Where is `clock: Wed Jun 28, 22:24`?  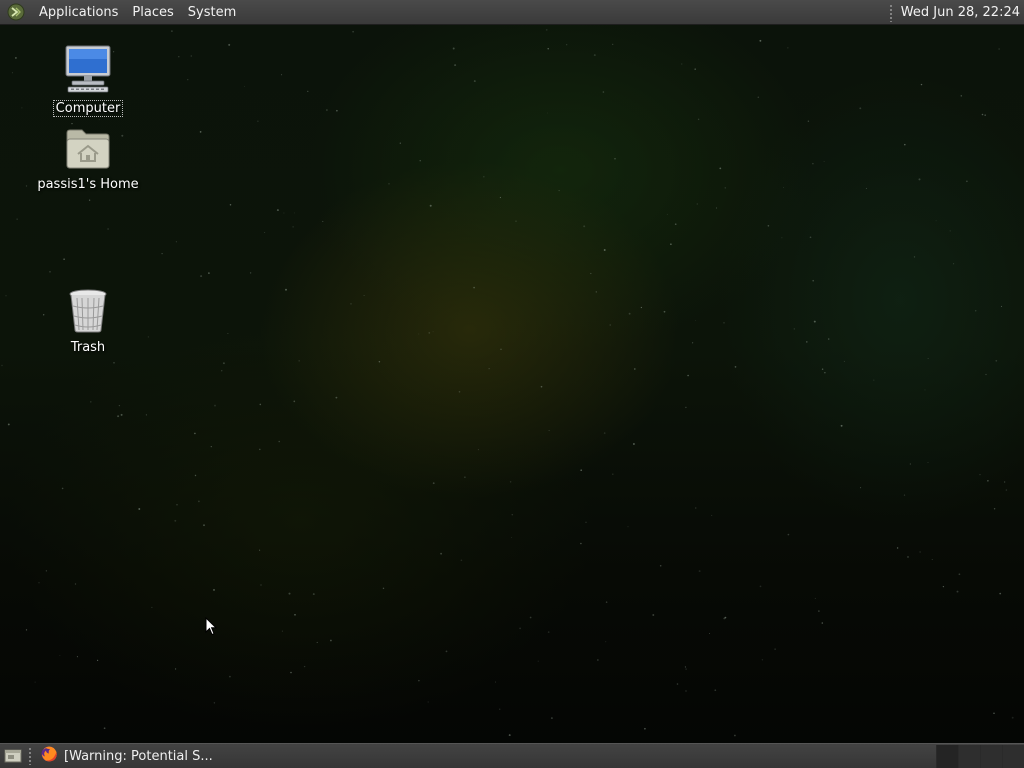
clock: Wed Jun 28, 22:24 is located at coordinates (962, 12).